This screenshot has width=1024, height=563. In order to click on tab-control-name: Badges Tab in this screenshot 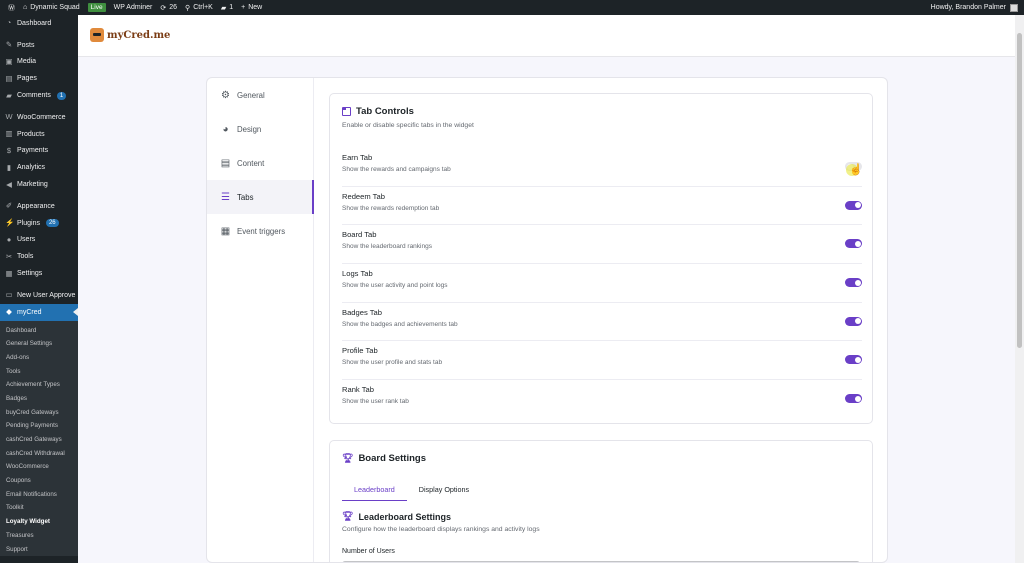, I will do `click(362, 312)`.